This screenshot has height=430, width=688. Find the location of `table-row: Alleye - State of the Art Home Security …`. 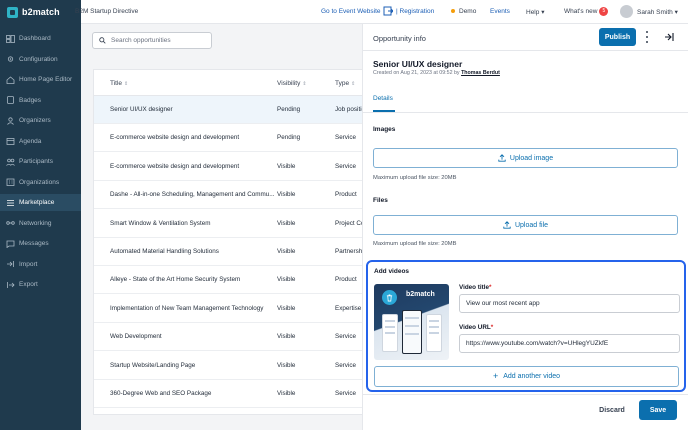

table-row: Alleye - State of the Art Home Security … is located at coordinates (228, 280).